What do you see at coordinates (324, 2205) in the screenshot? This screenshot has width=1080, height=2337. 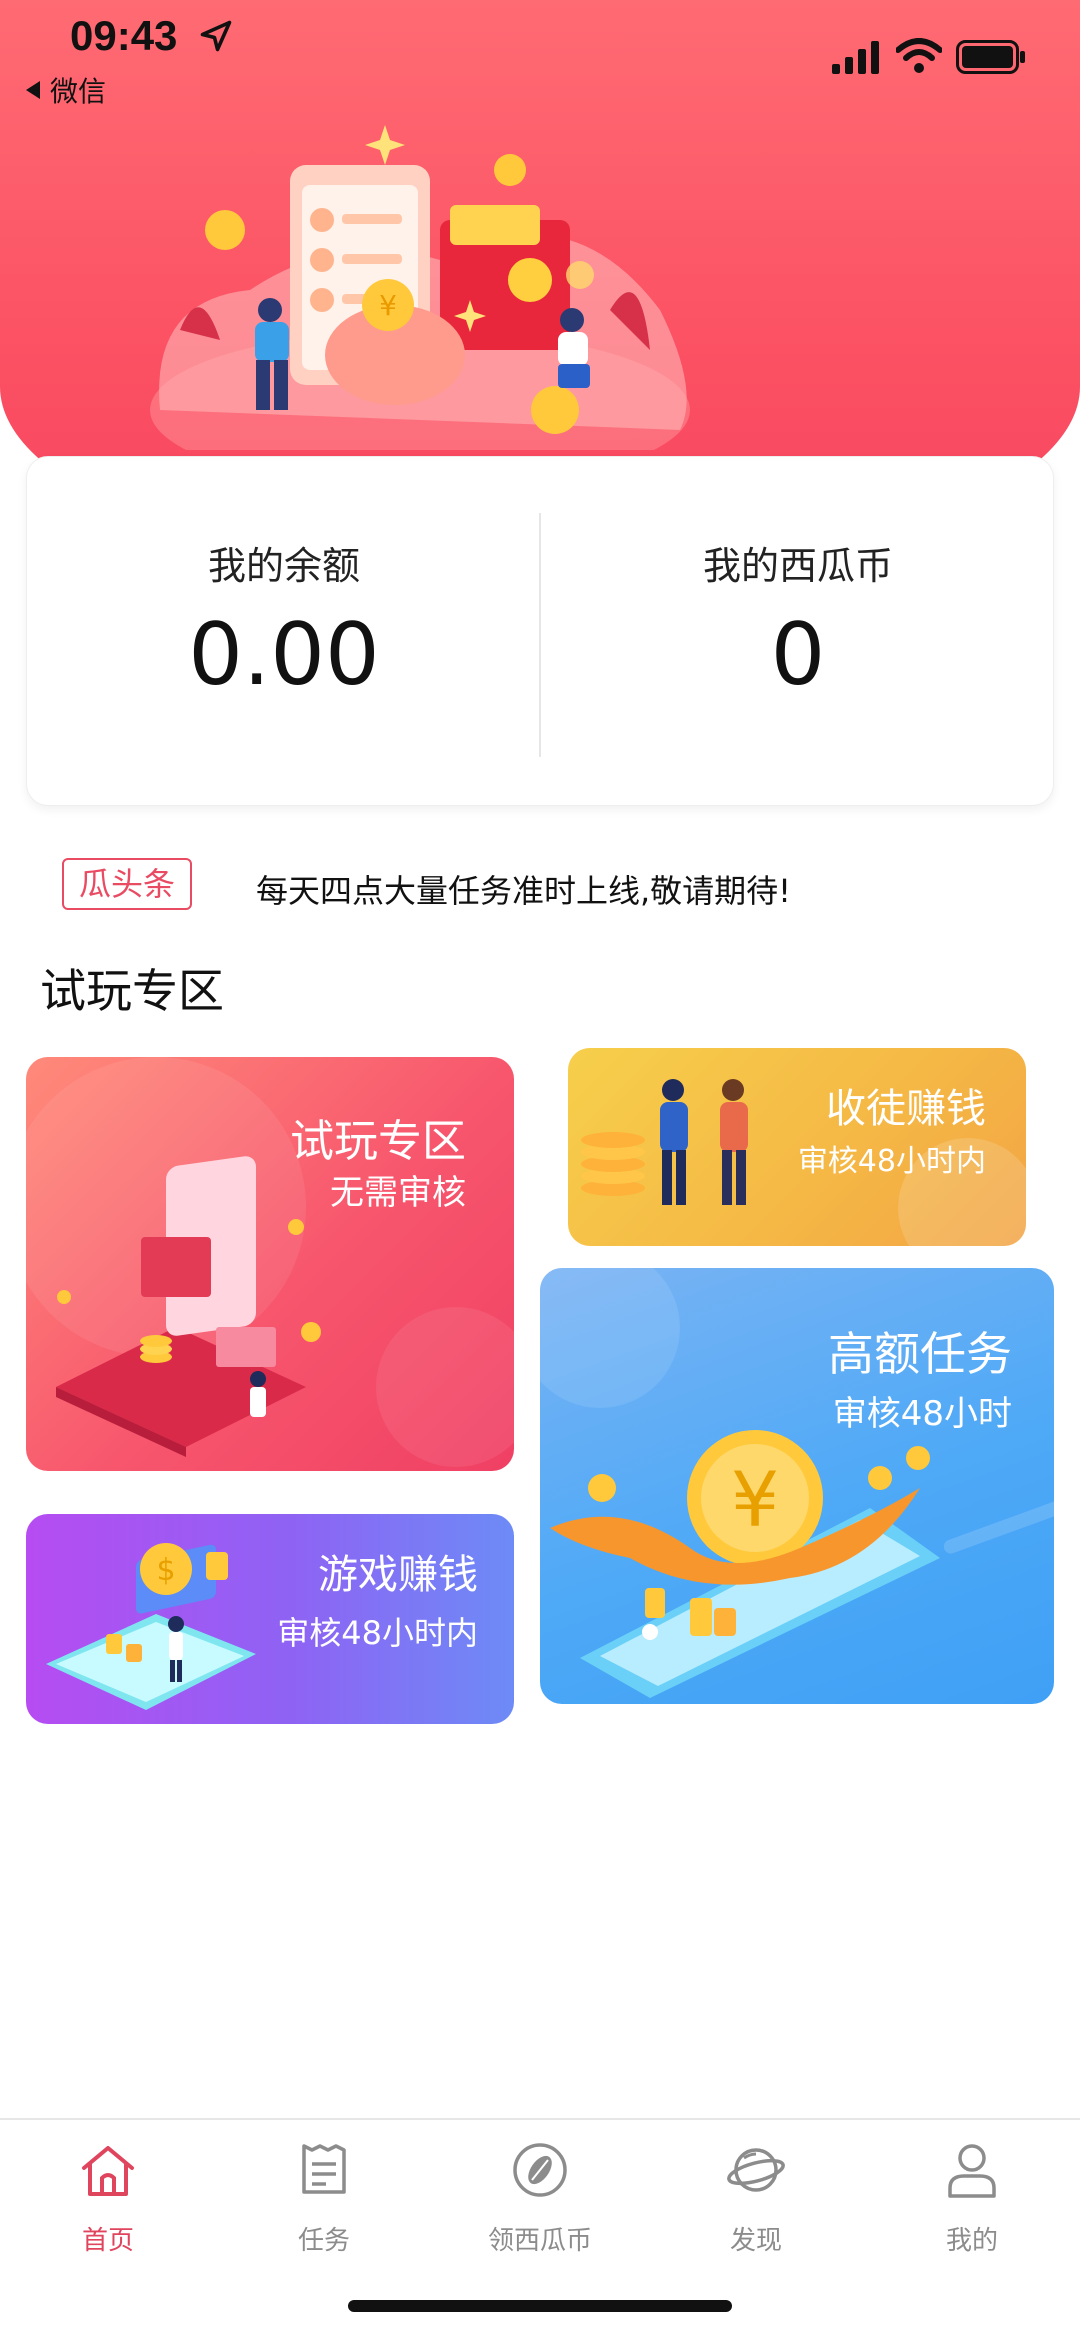 I see `tab-tasks: 任务` at bounding box center [324, 2205].